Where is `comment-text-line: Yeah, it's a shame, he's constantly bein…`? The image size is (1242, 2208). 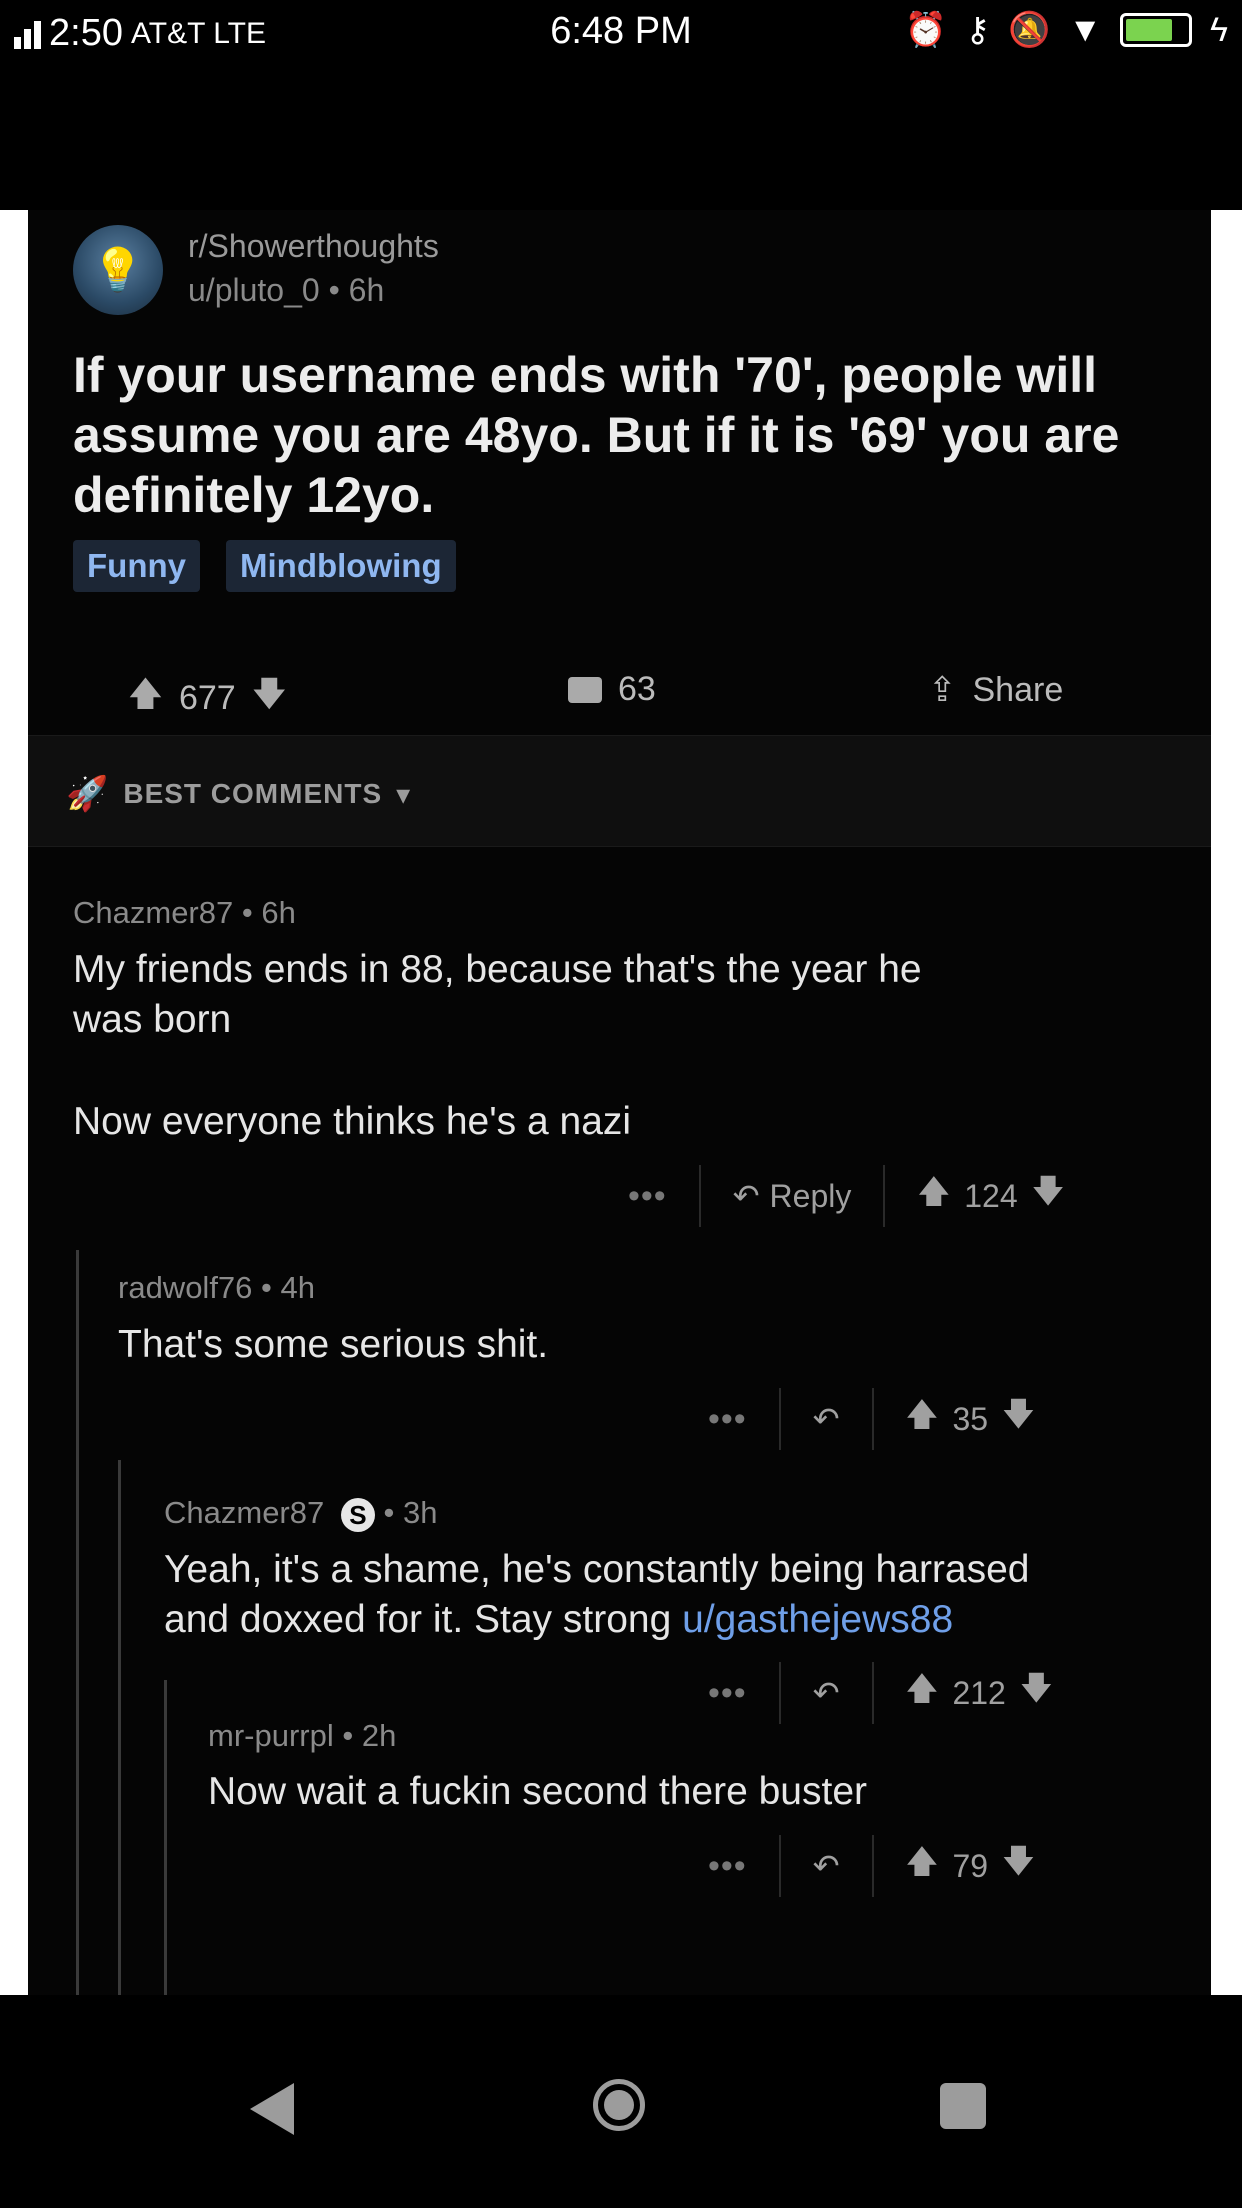
comment-text-line: Yeah, it's a shame, he's constantly bein… is located at coordinates (597, 1569).